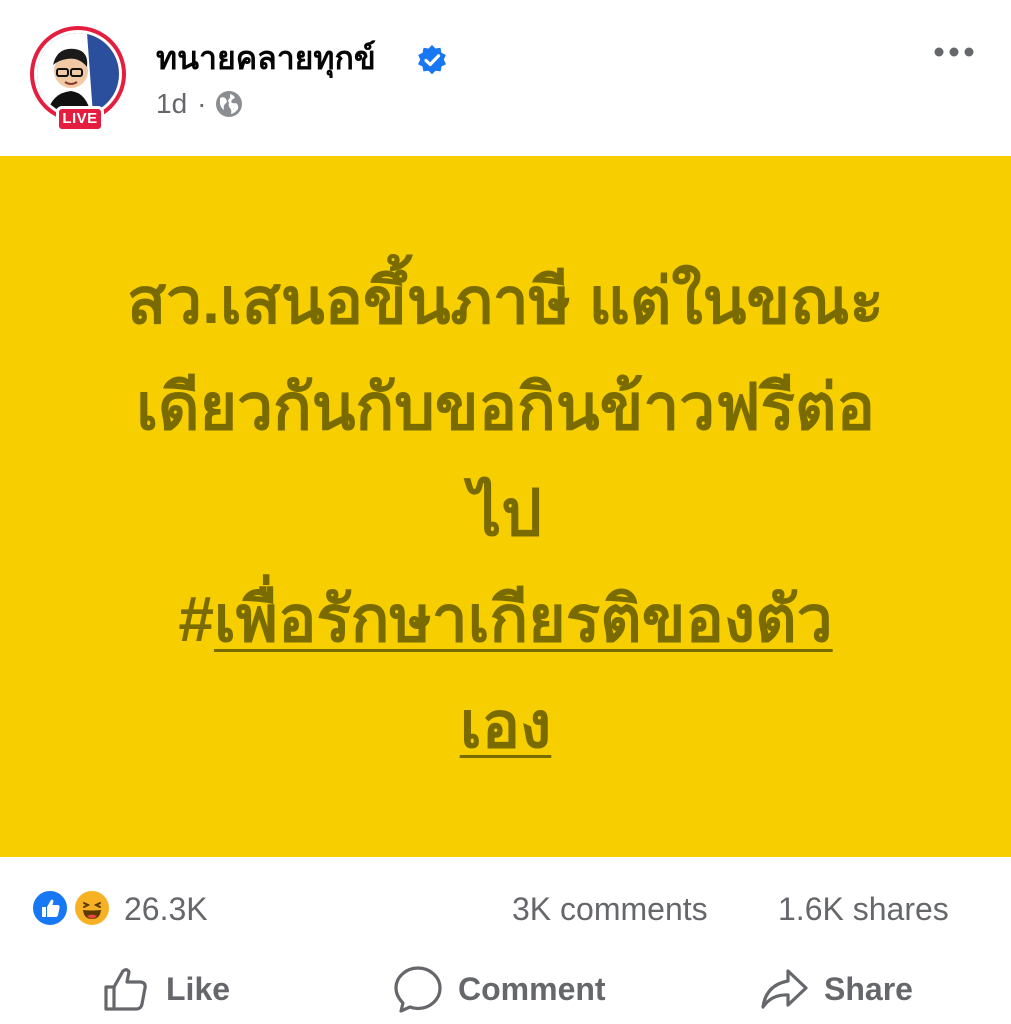  Describe the element at coordinates (229, 104) in the screenshot. I see `globe-icon` at that location.